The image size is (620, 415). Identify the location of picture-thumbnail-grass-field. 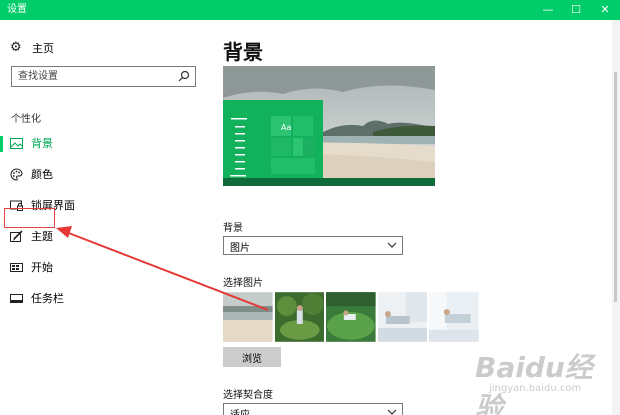
(351, 317).